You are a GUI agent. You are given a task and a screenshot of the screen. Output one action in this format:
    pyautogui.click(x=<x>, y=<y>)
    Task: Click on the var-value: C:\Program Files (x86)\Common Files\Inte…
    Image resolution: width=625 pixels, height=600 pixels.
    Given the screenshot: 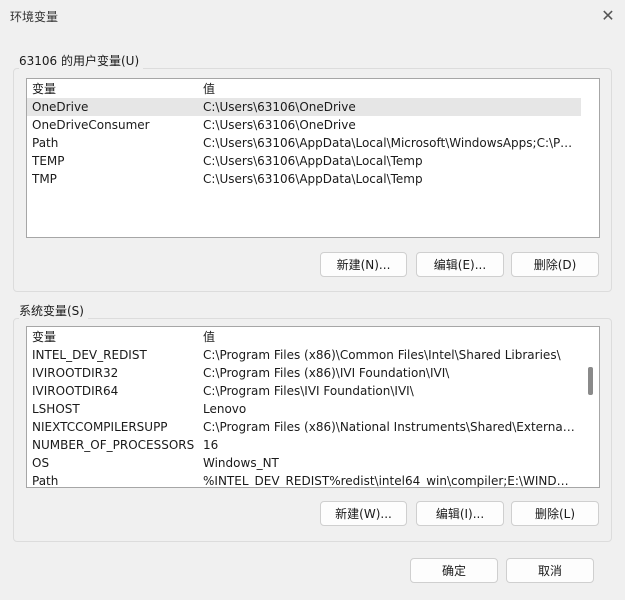 What is the action you would take?
    pyautogui.click(x=382, y=355)
    